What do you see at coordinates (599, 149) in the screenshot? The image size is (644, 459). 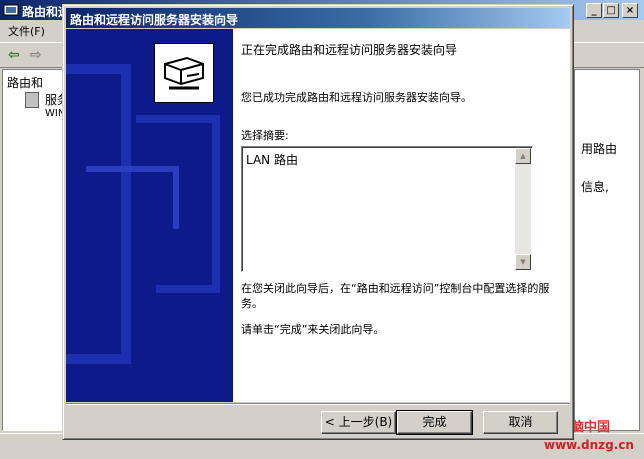 I see `details-text-1: 用路由` at bounding box center [599, 149].